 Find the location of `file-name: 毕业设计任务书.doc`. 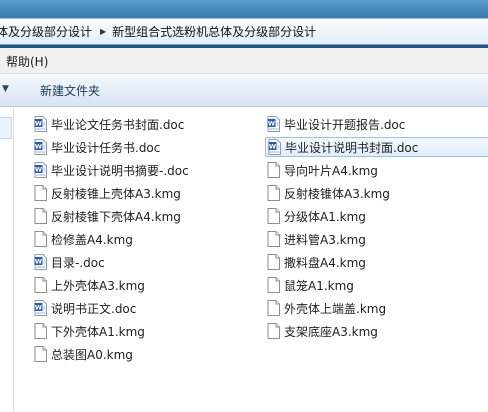

file-name: 毕业设计任务书.doc is located at coordinates (106, 147).